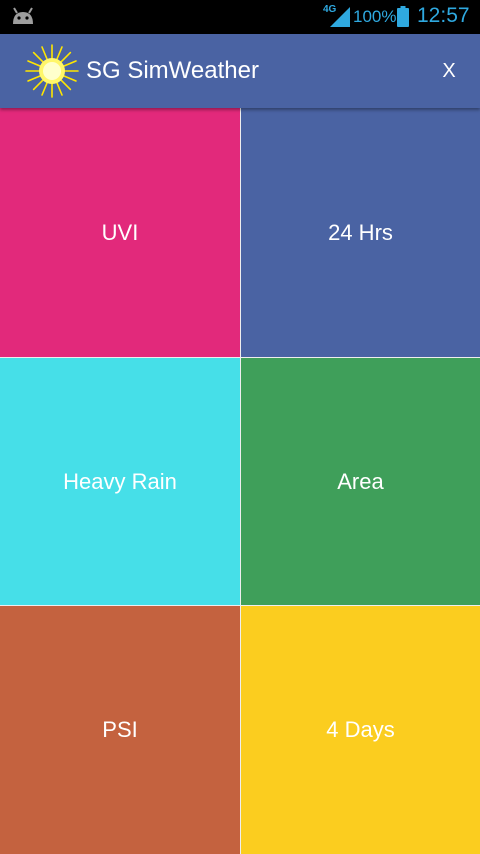  I want to click on tile-heavy-rain-label: Heavy Rain, so click(120, 481).